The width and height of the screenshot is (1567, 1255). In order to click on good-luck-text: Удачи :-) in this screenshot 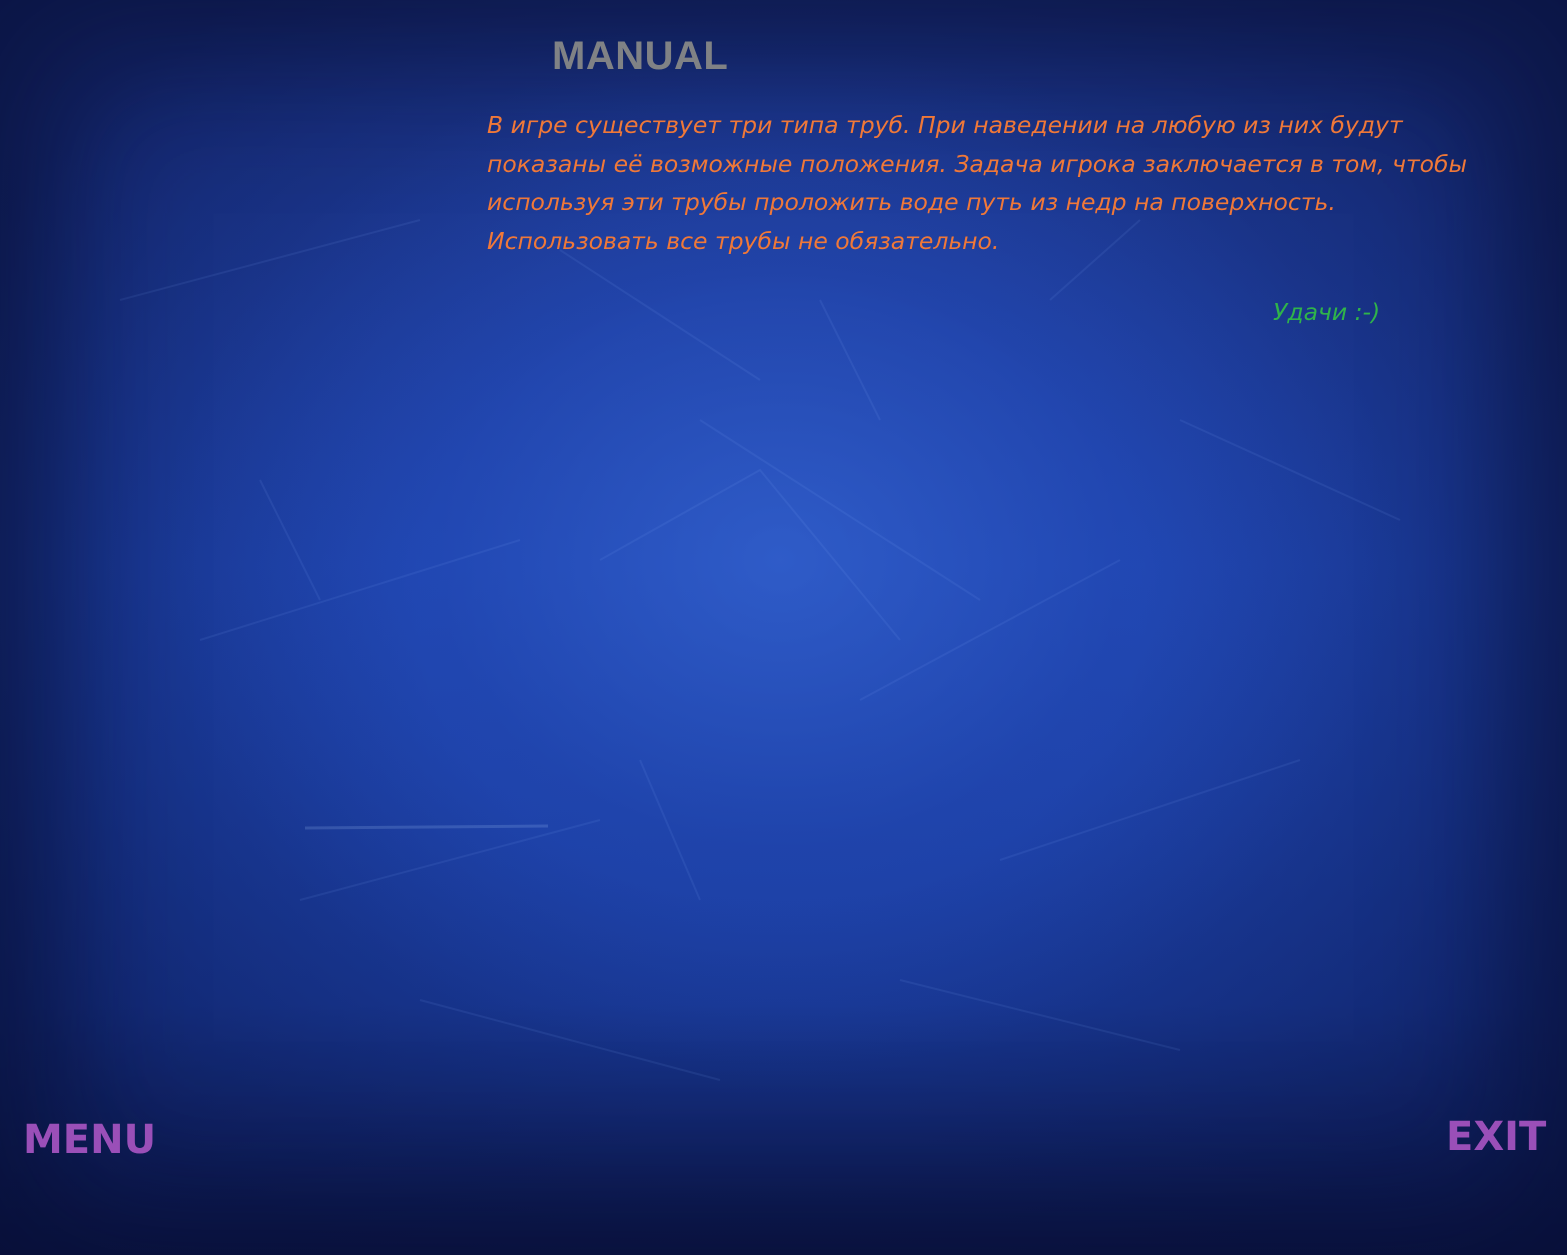, I will do `click(1327, 312)`.